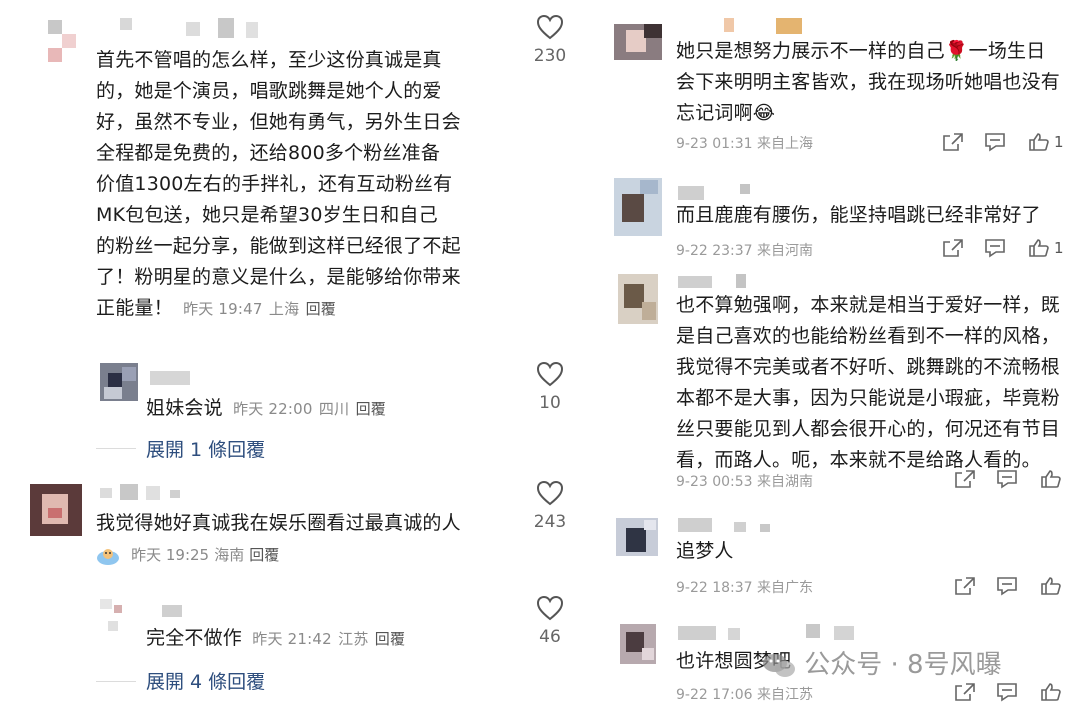  I want to click on comment-text: 我觉得她好真诚我在娱乐圈看过最真诚的人, so click(278, 523).